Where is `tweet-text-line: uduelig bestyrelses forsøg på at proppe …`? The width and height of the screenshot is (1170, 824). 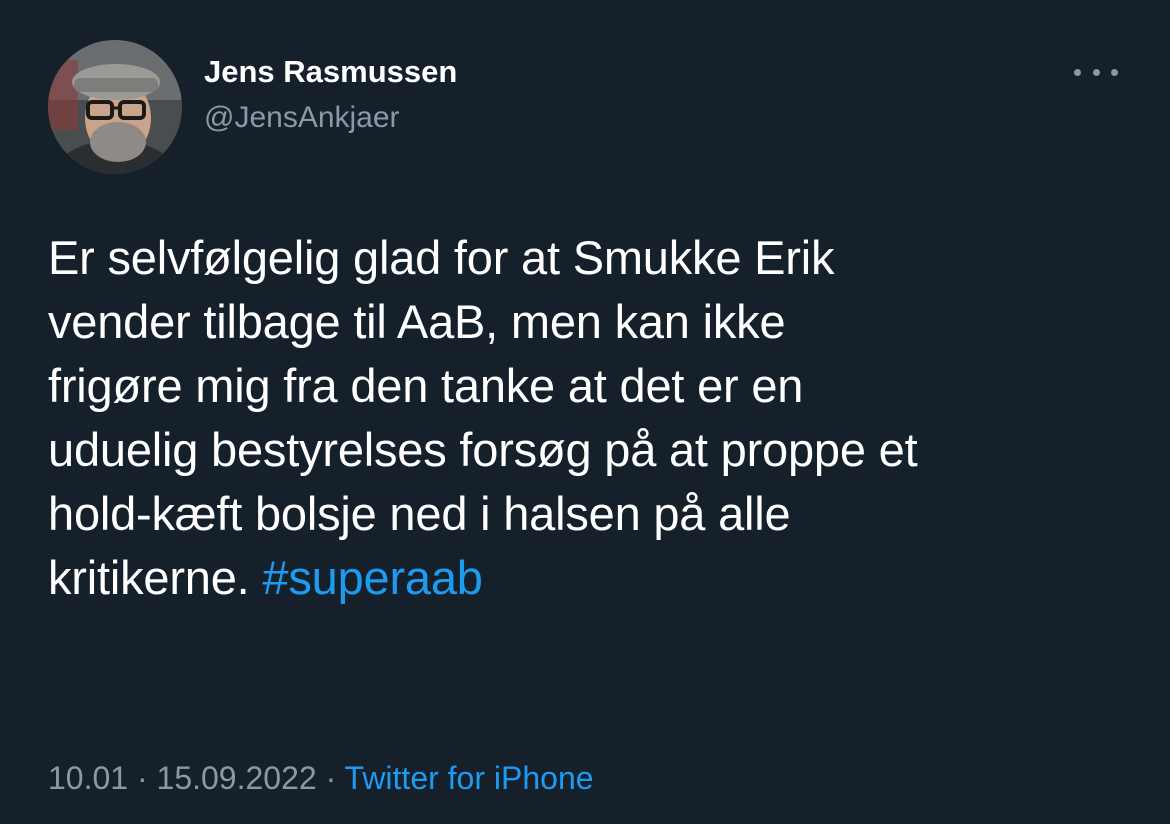 tweet-text-line: uduelig bestyrelses forsøg på at proppe … is located at coordinates (483, 449).